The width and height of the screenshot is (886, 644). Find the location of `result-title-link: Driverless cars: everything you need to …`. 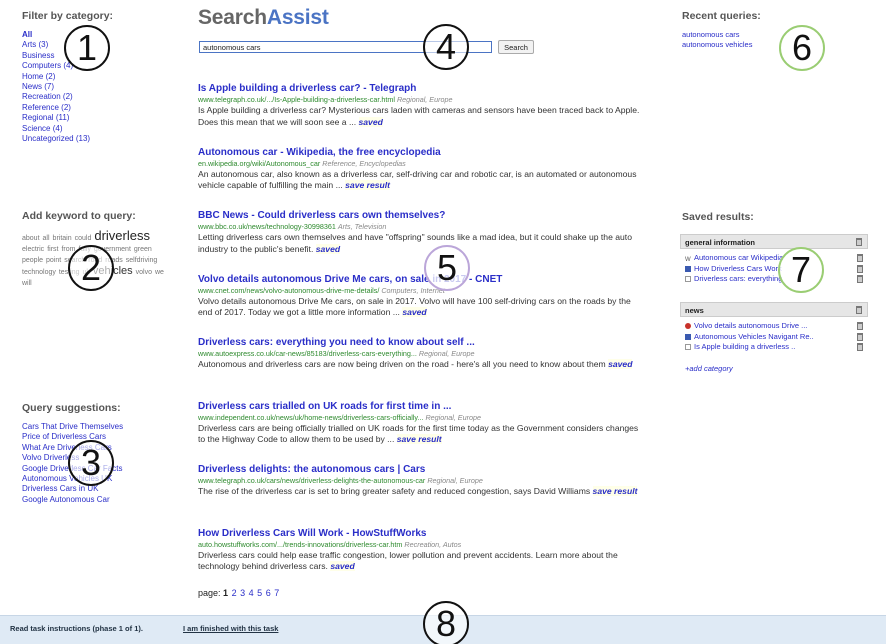

result-title-link: Driverless cars: everything you need to … is located at coordinates (422, 343).